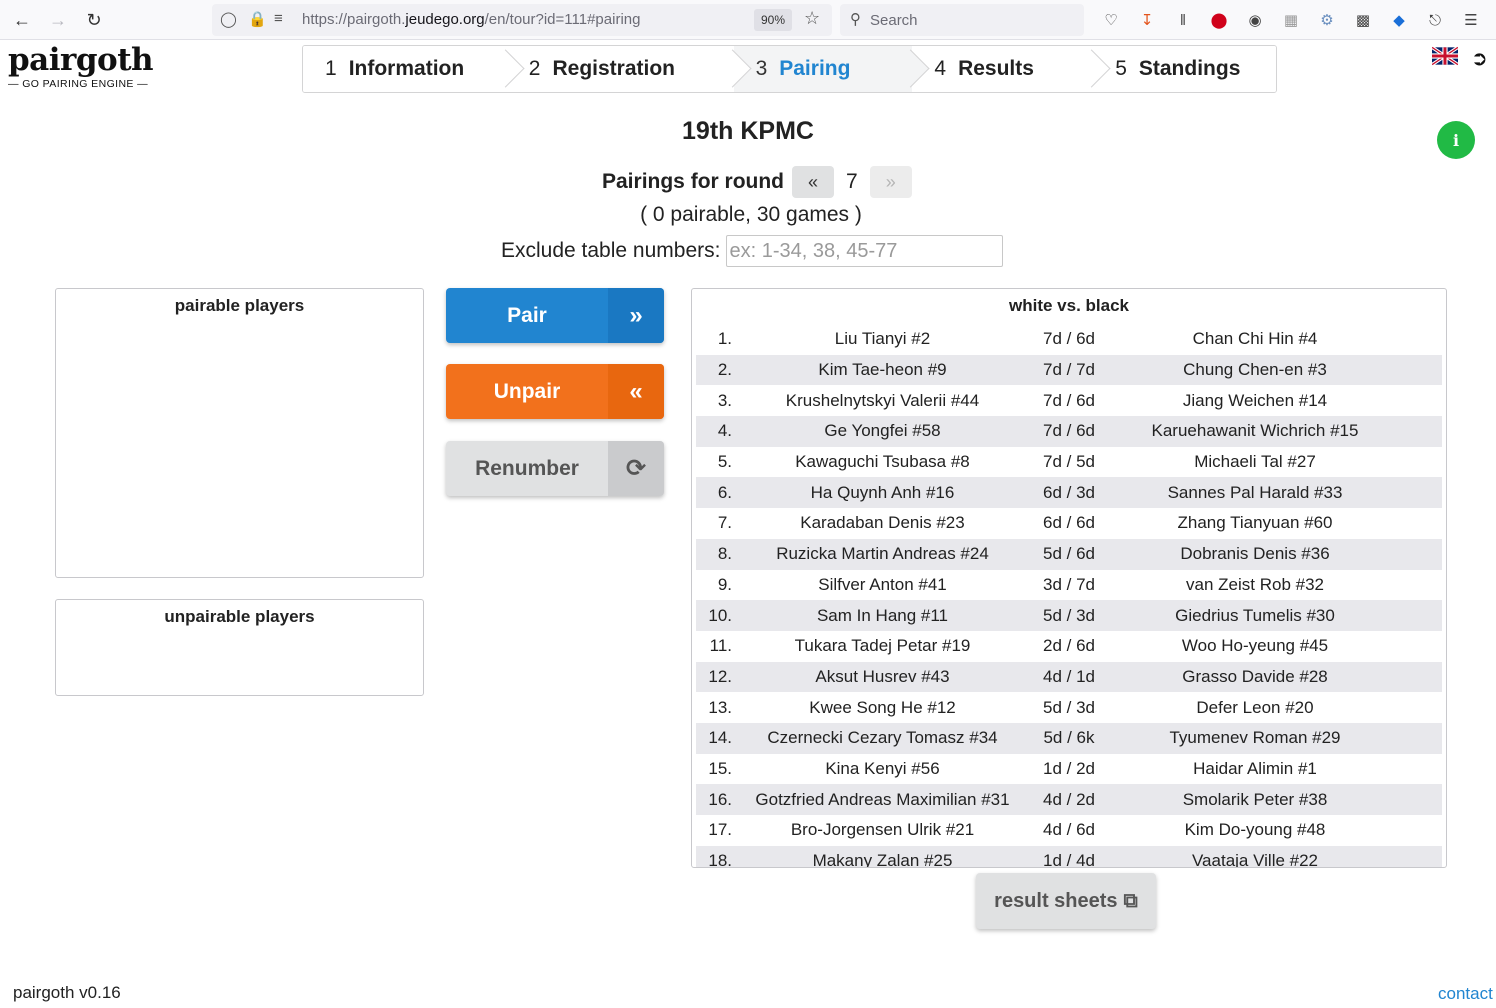  Describe the element at coordinates (239, 647) in the screenshot. I see `unpairable-players-panel: unpairable players` at that location.